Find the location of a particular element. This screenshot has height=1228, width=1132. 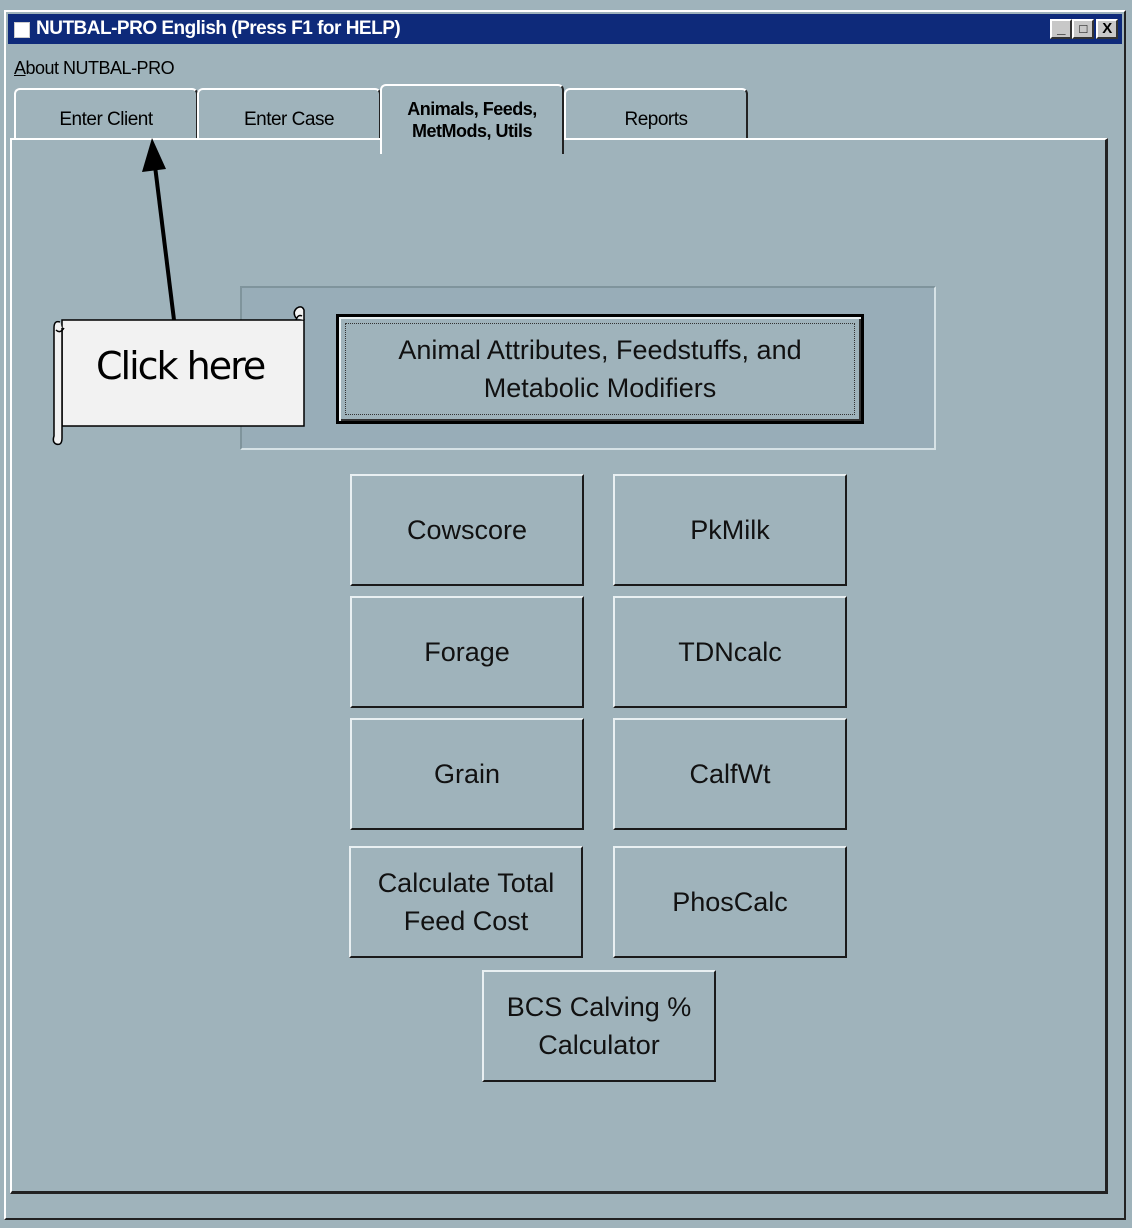

annotation-arrow is located at coordinates (159, 229).